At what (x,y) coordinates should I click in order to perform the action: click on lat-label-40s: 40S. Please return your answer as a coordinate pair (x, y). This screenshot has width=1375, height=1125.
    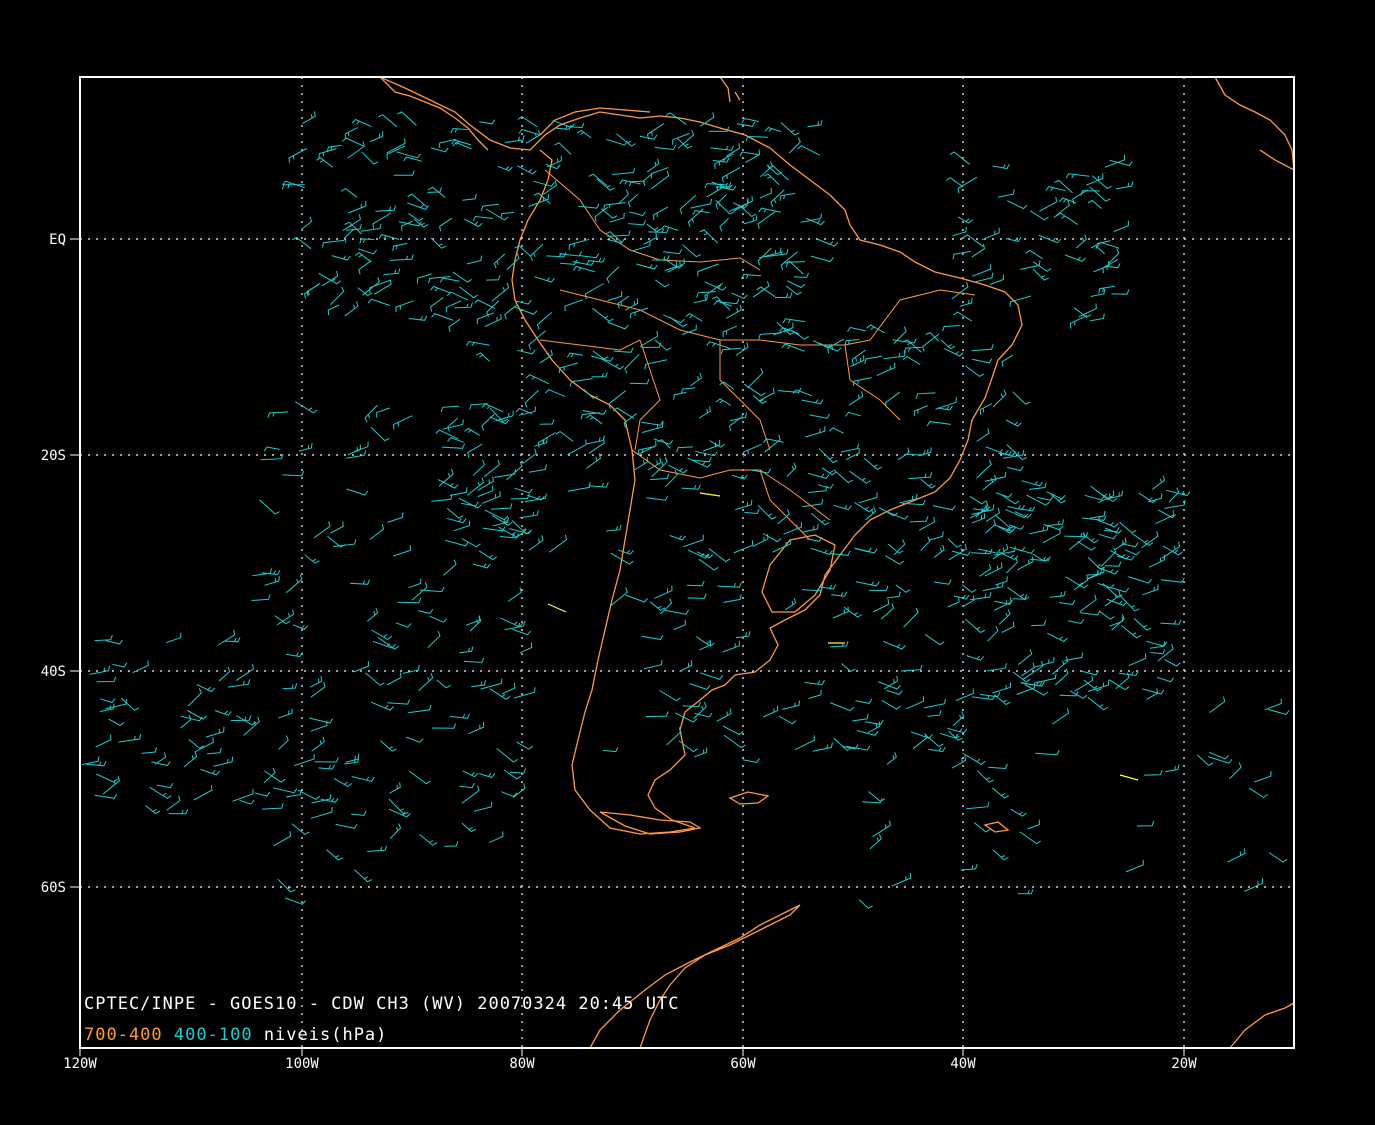
    Looking at the image, I should click on (53, 672).